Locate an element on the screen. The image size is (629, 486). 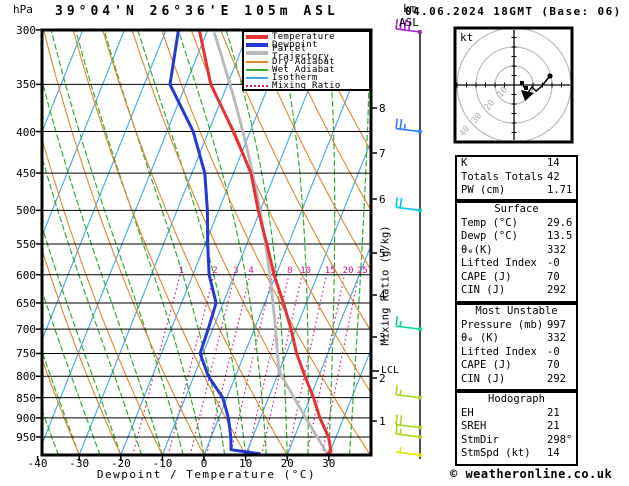
pressure-tick-label: 350 is located at coordinates (26, 85).